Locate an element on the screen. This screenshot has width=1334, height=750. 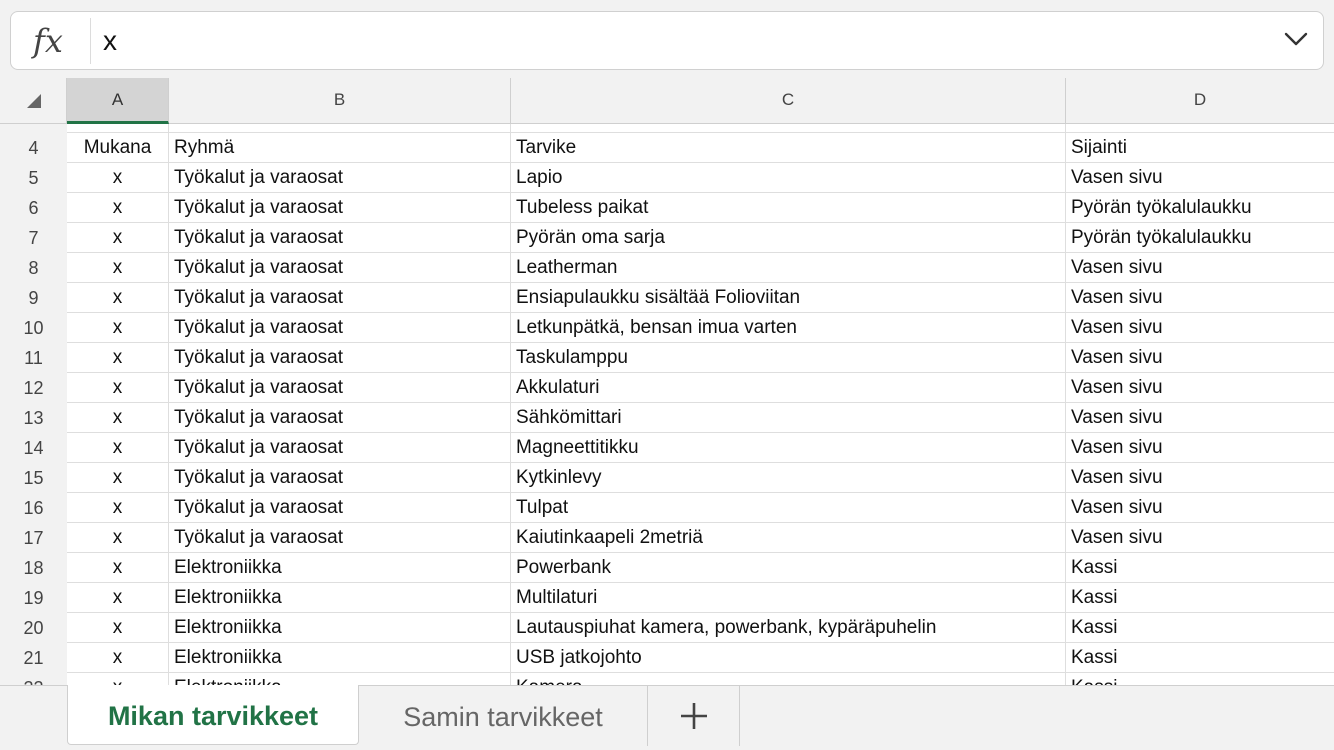
row-number: 7 is located at coordinates (33, 238).